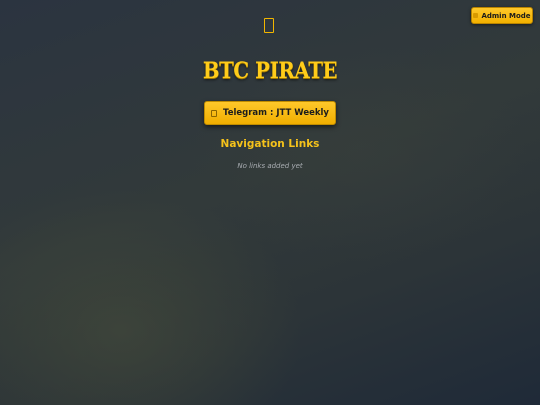 The height and width of the screenshot is (405, 540). Describe the element at coordinates (214, 113) in the screenshot. I see `telegram-icon` at that location.